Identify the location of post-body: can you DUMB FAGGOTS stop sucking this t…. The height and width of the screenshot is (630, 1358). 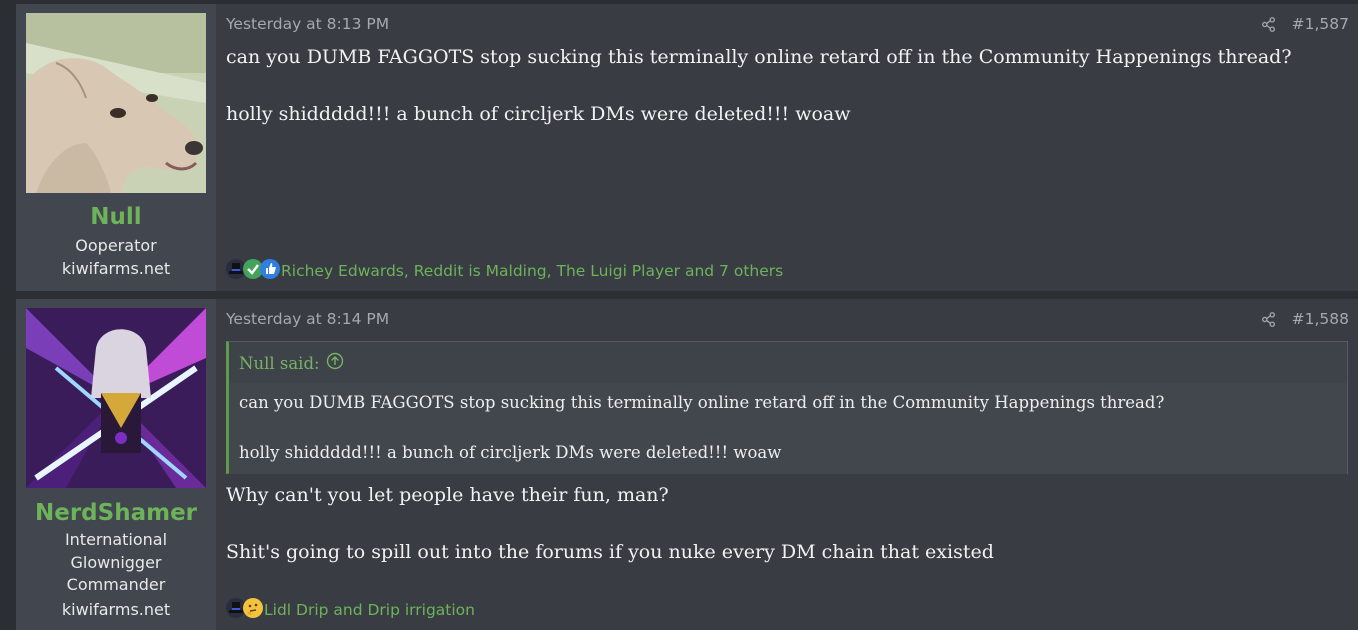
(781, 85).